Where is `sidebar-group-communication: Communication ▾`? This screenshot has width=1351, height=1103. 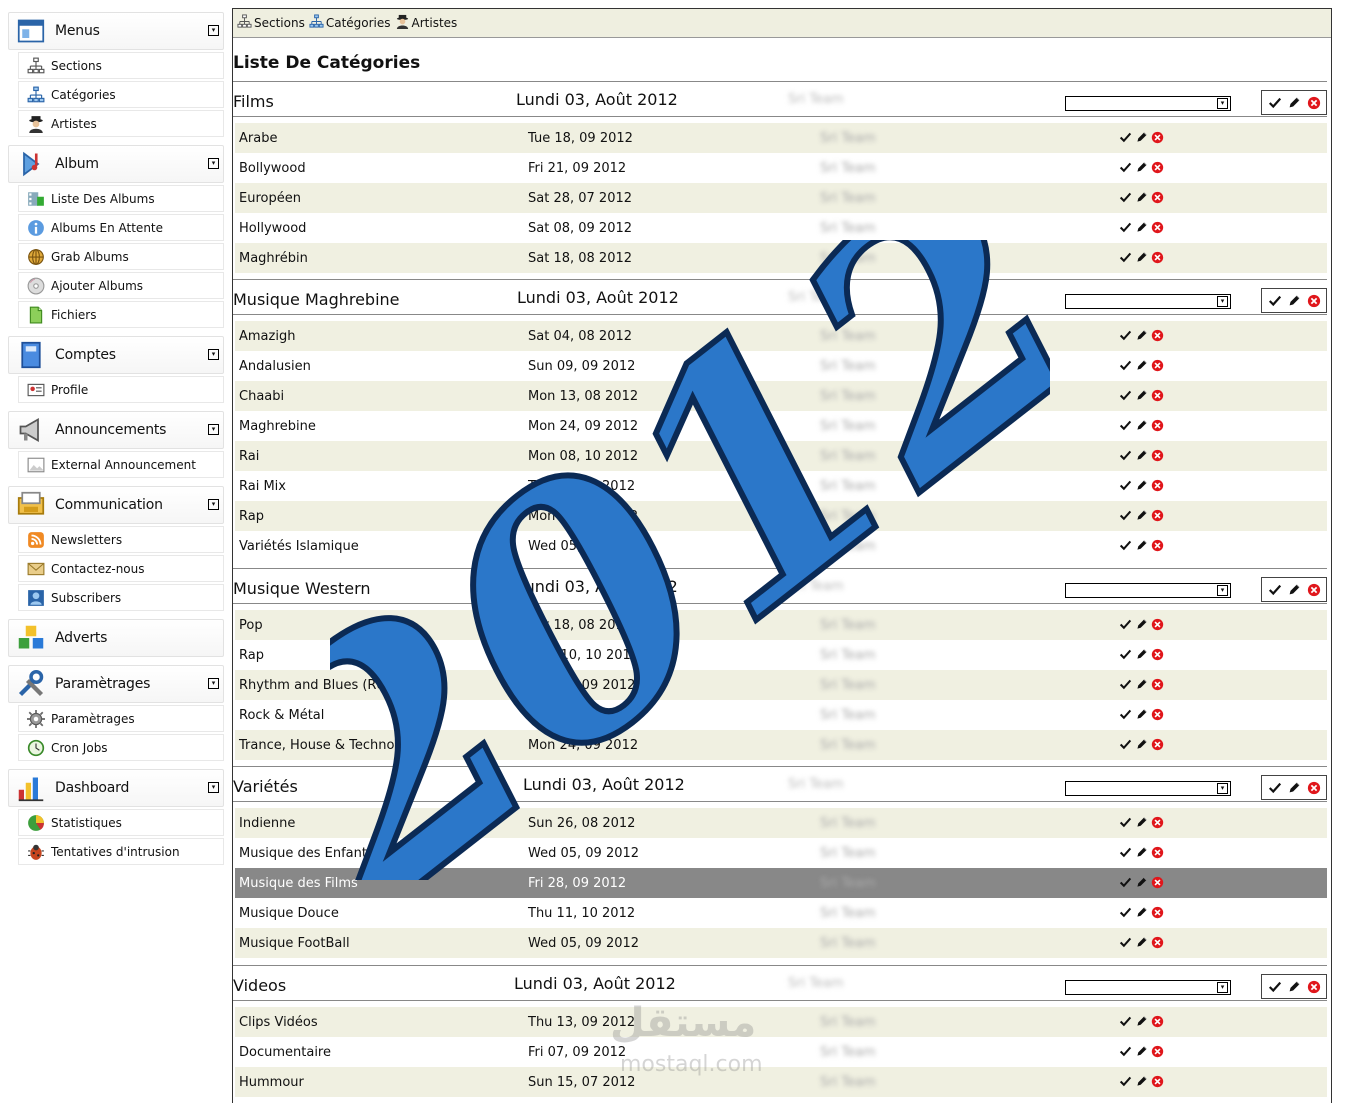
sidebar-group-communication: Communication ▾ is located at coordinates (116, 505).